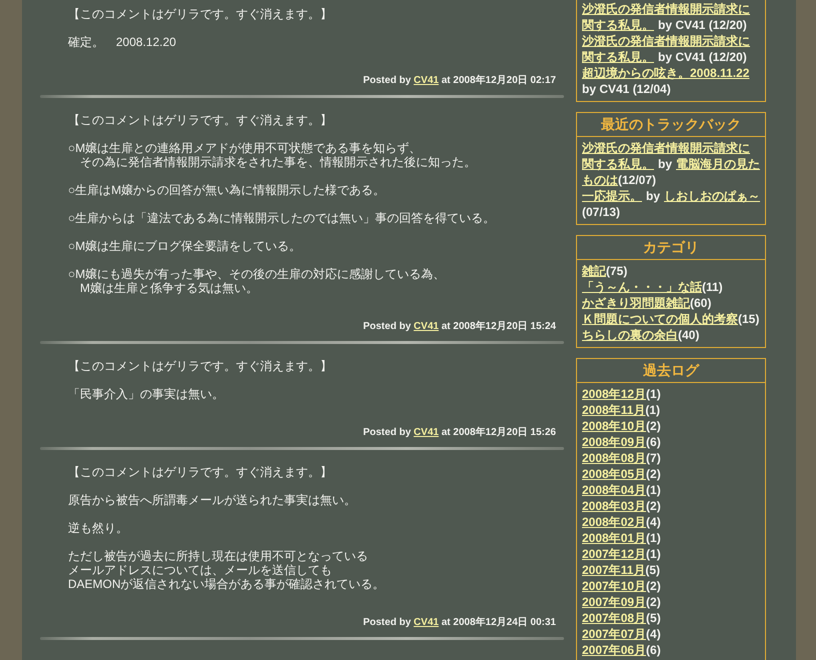 This screenshot has width=816, height=660. What do you see at coordinates (498, 80) in the screenshot?
I see `post-timestamp: at 2008年12月20日 02:17` at bounding box center [498, 80].